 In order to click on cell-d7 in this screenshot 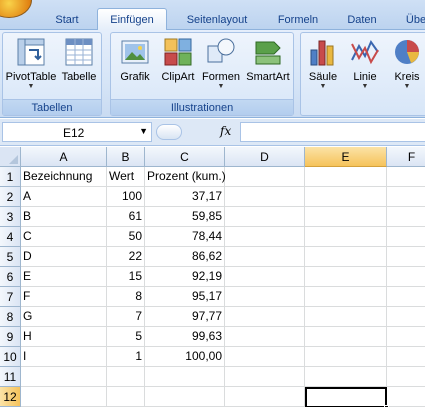, I will do `click(265, 297)`.